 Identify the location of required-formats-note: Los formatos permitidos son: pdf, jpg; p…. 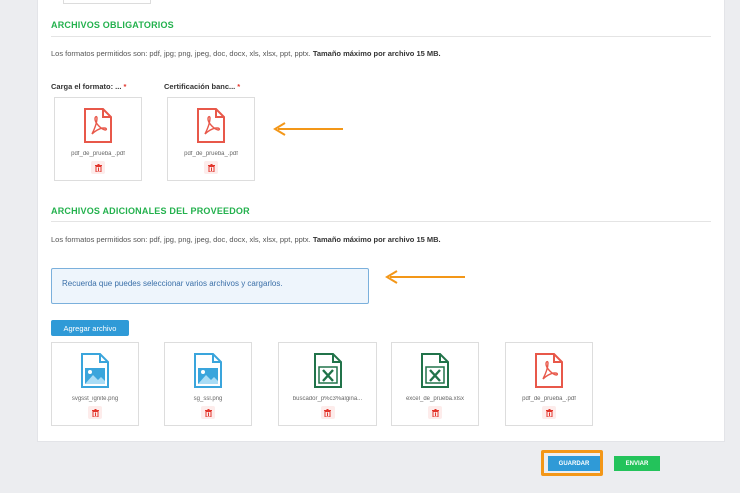
(246, 53).